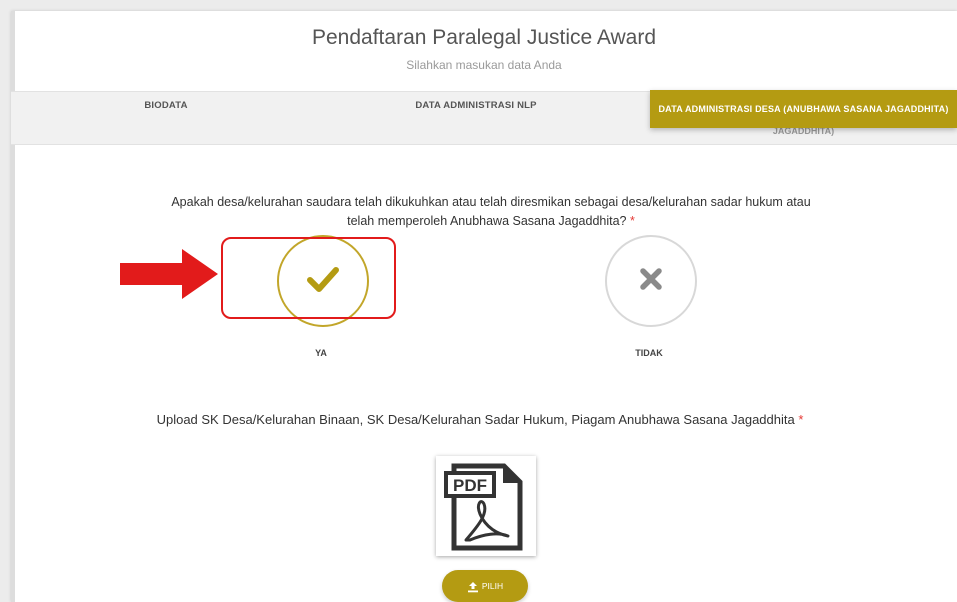 The width and height of the screenshot is (957, 602). Describe the element at coordinates (308, 278) in the screenshot. I see `annotation-highlight-box` at that location.